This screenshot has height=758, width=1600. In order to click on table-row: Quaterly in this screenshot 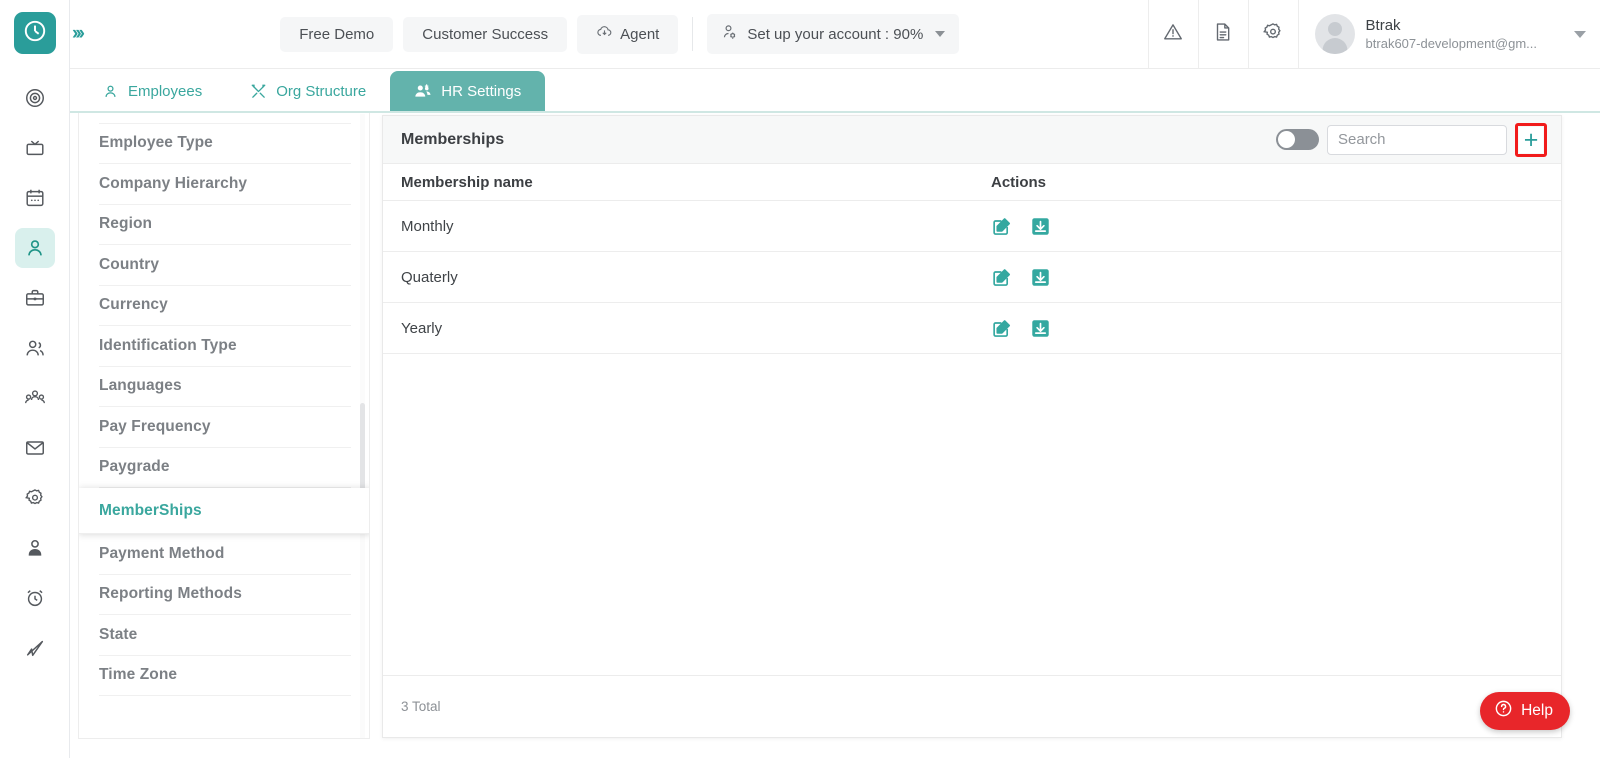, I will do `click(972, 277)`.